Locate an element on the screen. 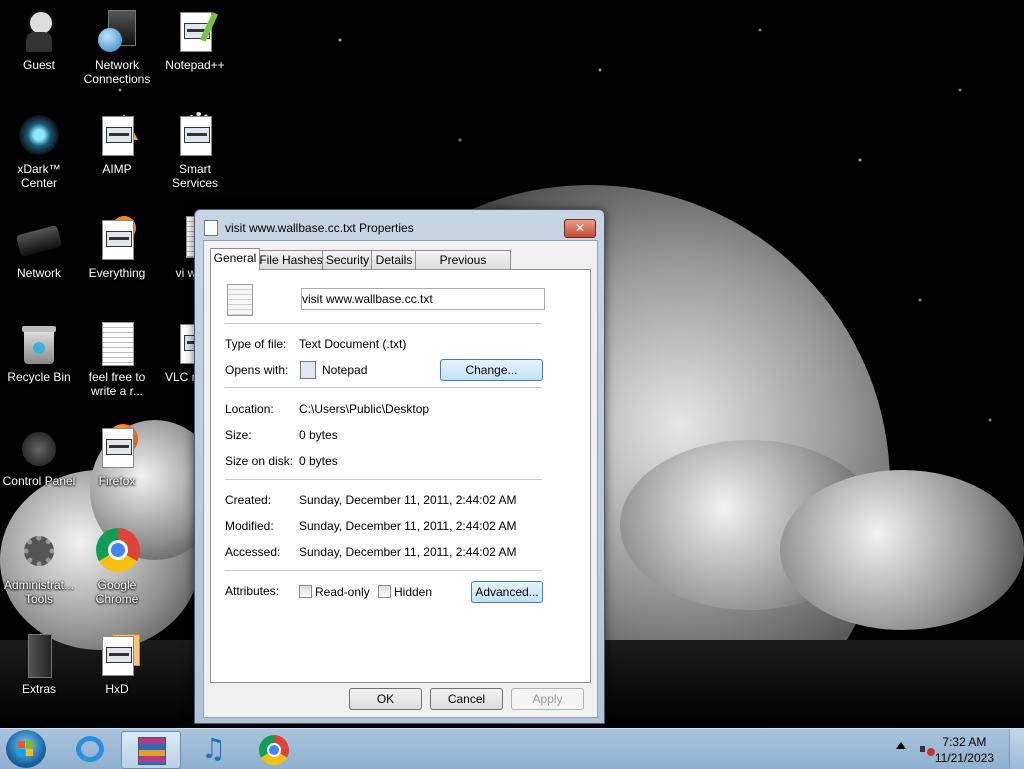 This screenshot has height=769, width=1024. tab-file-hashes: File Hashes is located at coordinates (291, 259).